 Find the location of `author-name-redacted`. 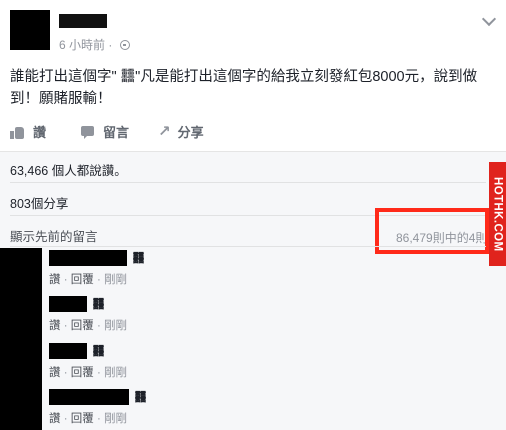

author-name-redacted is located at coordinates (83, 21).